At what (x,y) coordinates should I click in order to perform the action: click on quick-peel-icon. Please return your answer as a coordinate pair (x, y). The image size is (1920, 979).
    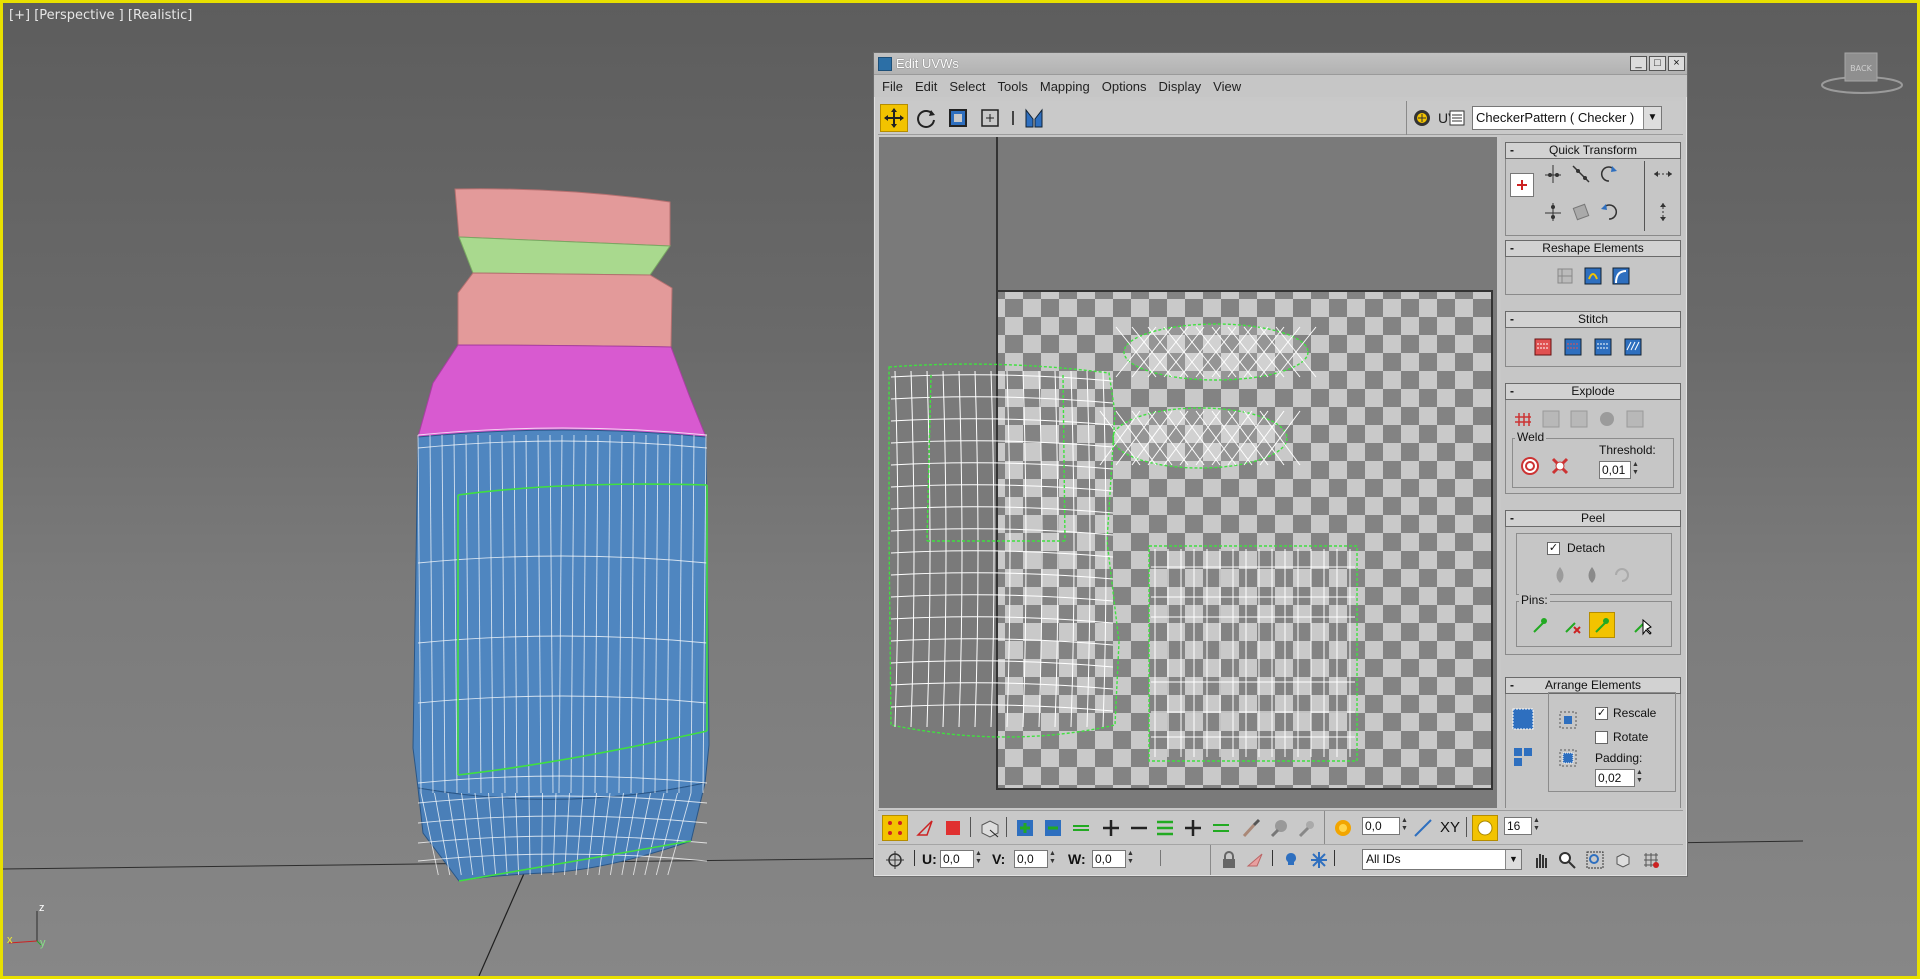
    Looking at the image, I should click on (1560, 575).